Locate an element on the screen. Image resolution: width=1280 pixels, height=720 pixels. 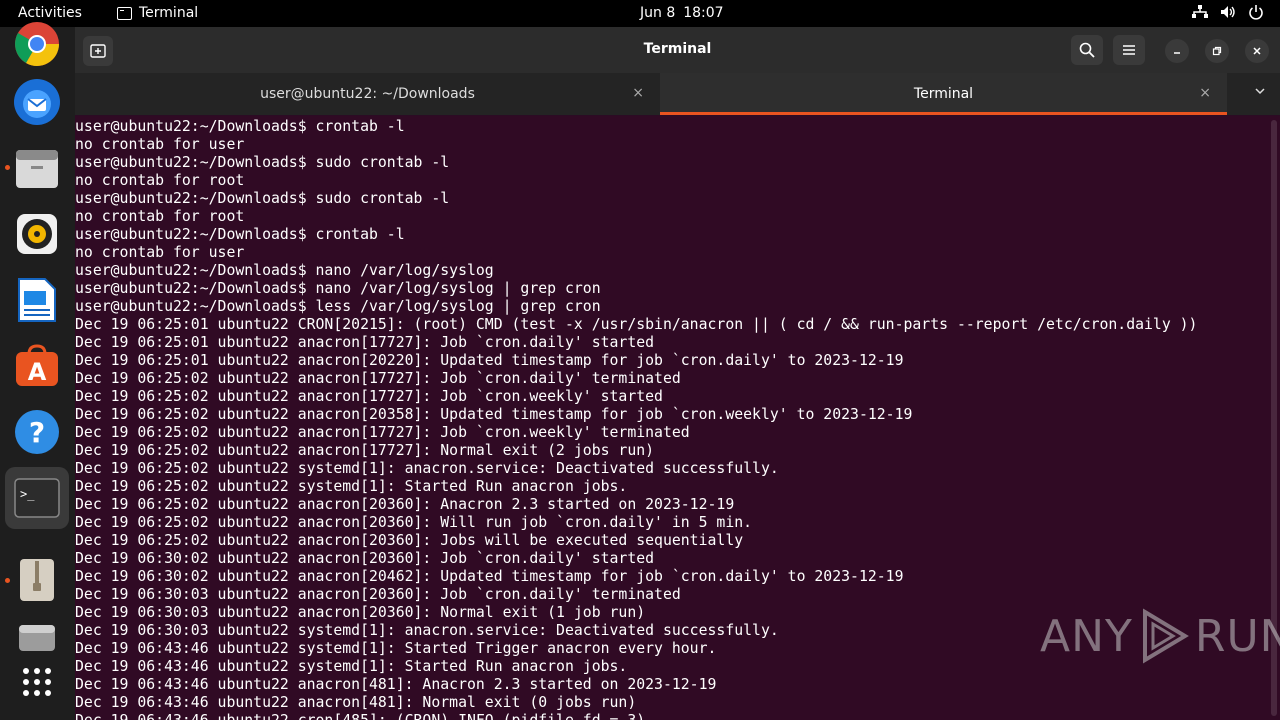
play-logo-icon is located at coordinates (1165, 636).